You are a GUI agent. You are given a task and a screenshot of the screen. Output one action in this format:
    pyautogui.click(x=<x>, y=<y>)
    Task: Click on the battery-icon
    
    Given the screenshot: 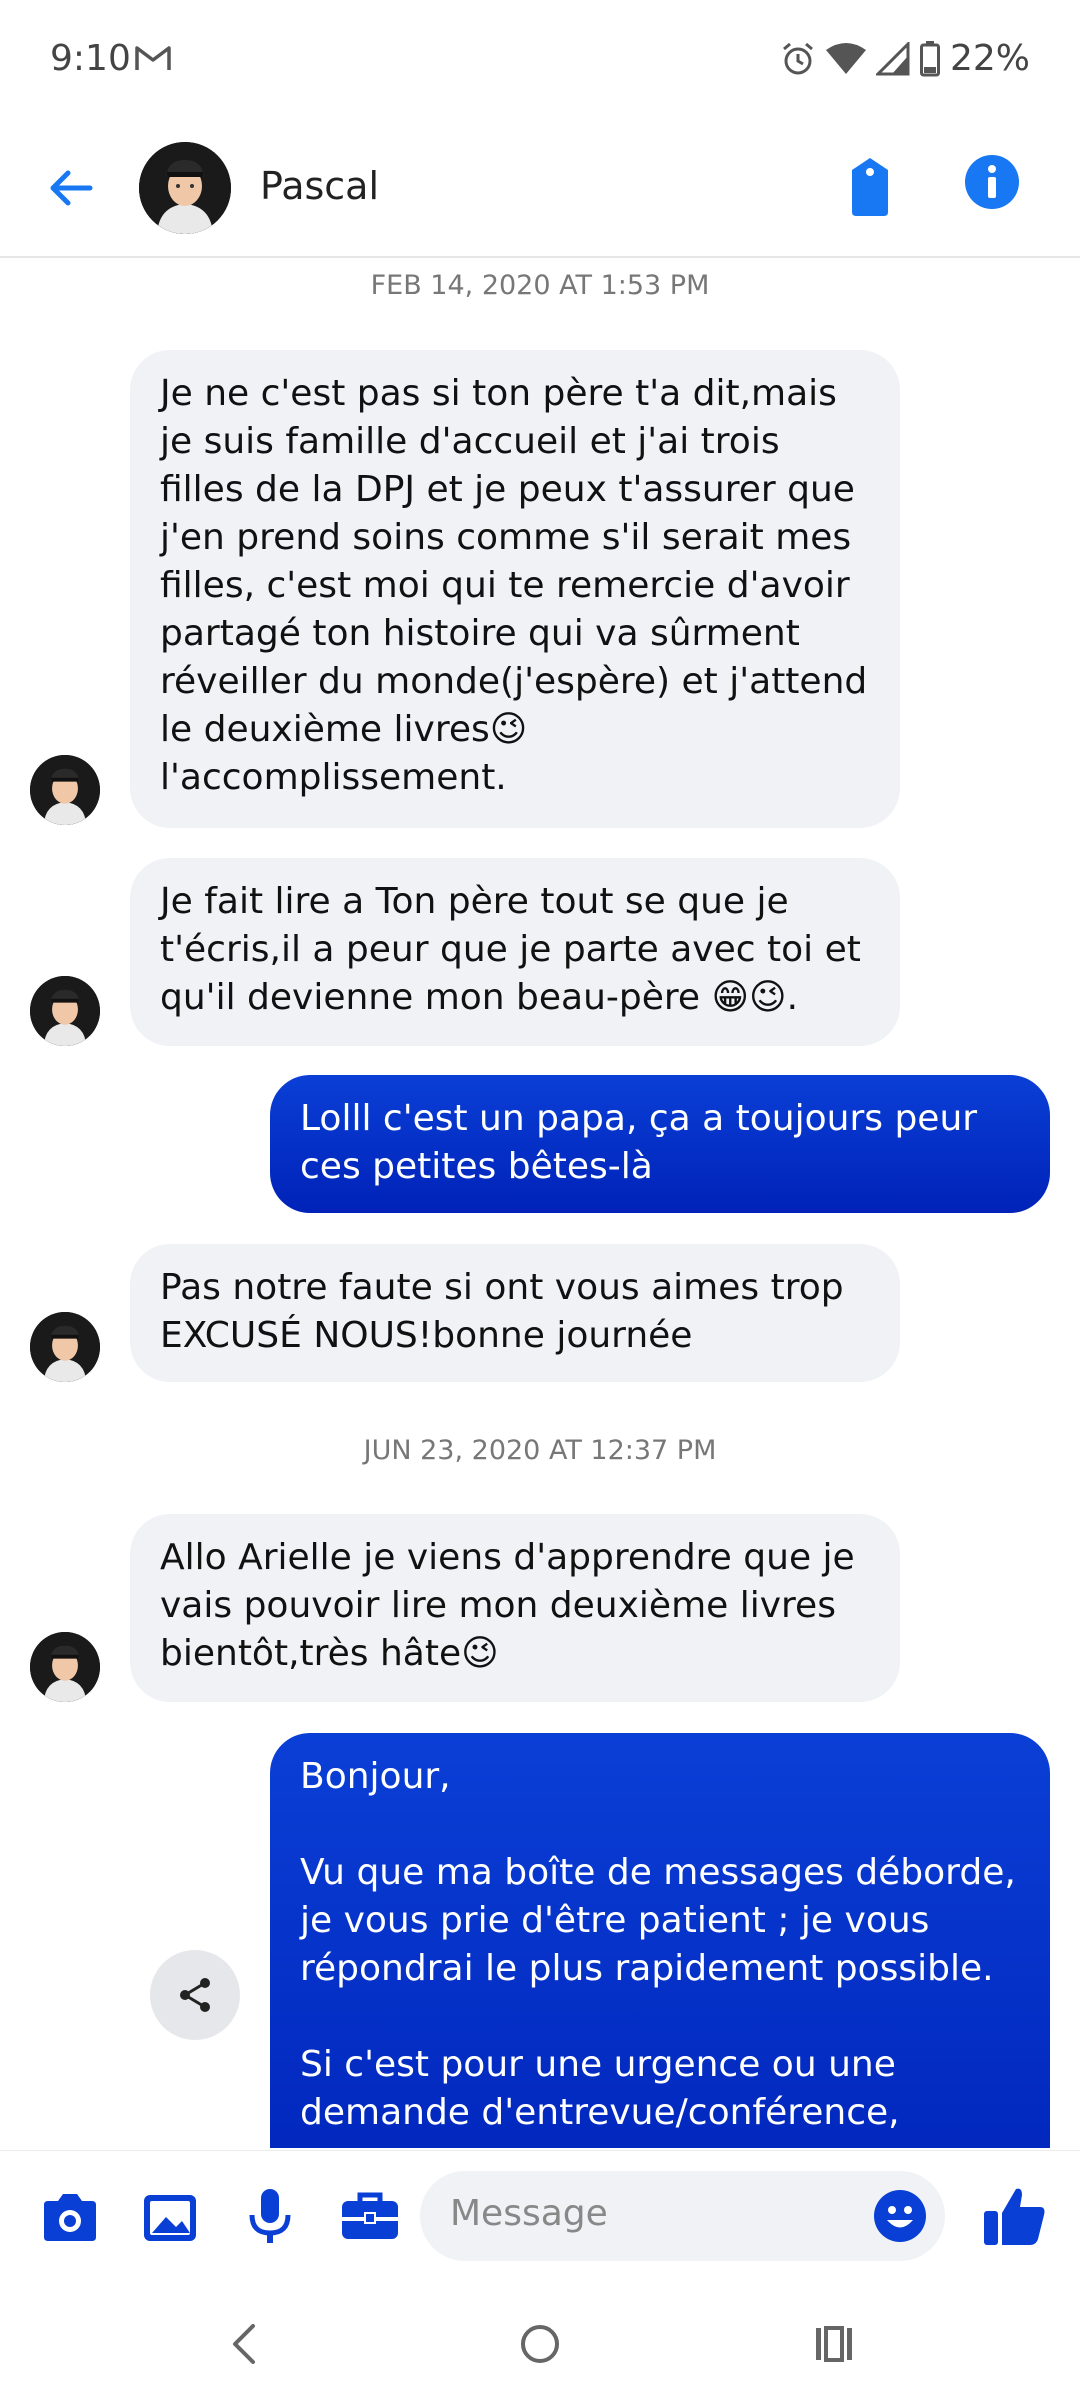 What is the action you would take?
    pyautogui.click(x=929, y=58)
    